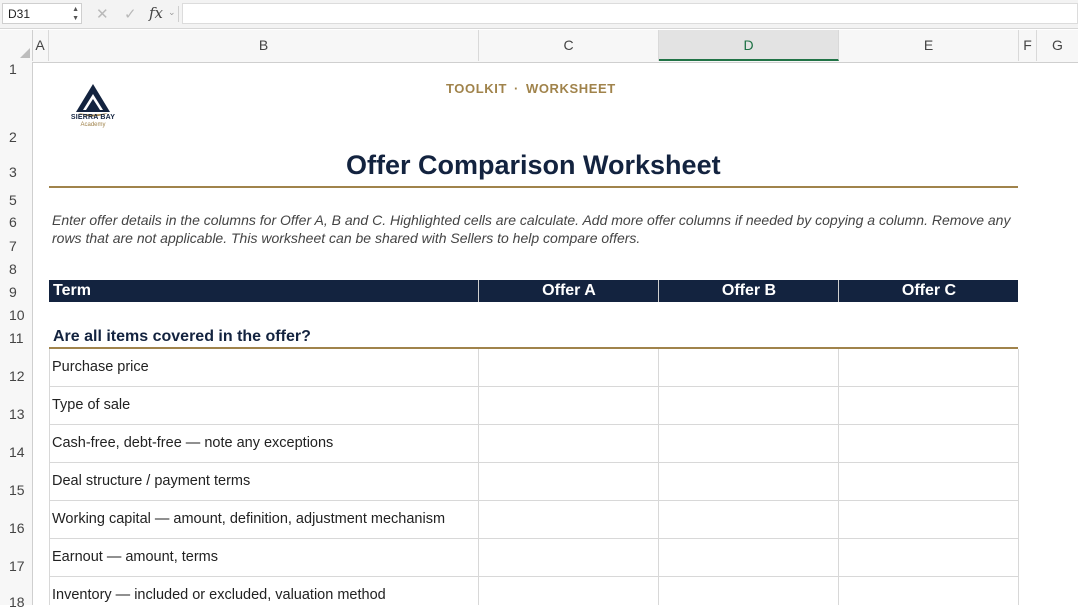 Image resolution: width=1078 pixels, height=610 pixels. Describe the element at coordinates (19, 14) in the screenshot. I see `name-box-value: D31` at that location.